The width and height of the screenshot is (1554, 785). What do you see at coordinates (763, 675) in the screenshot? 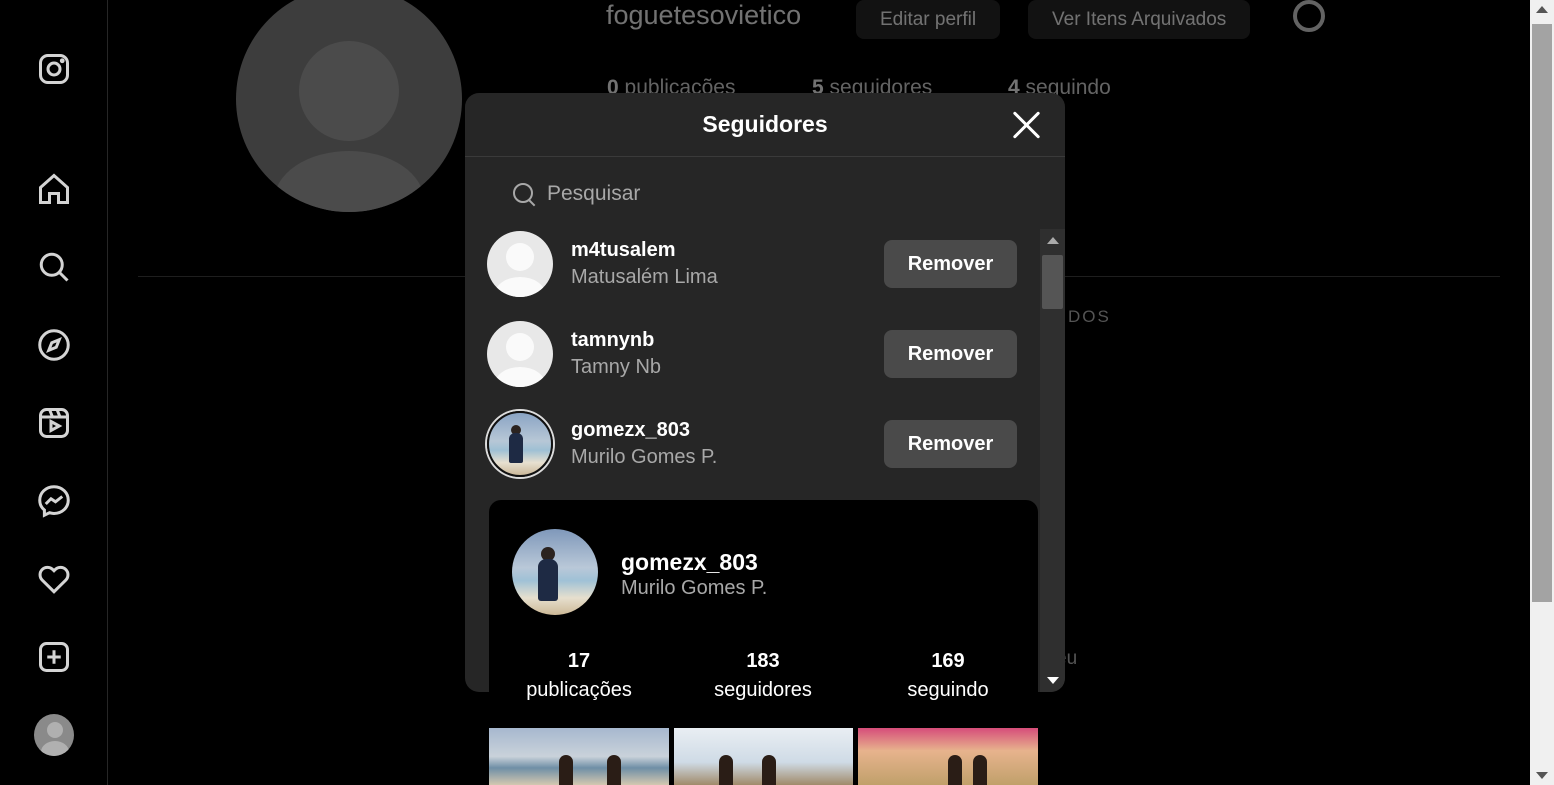
I see `hover-card-followers-stat: 183 seguidores` at bounding box center [763, 675].